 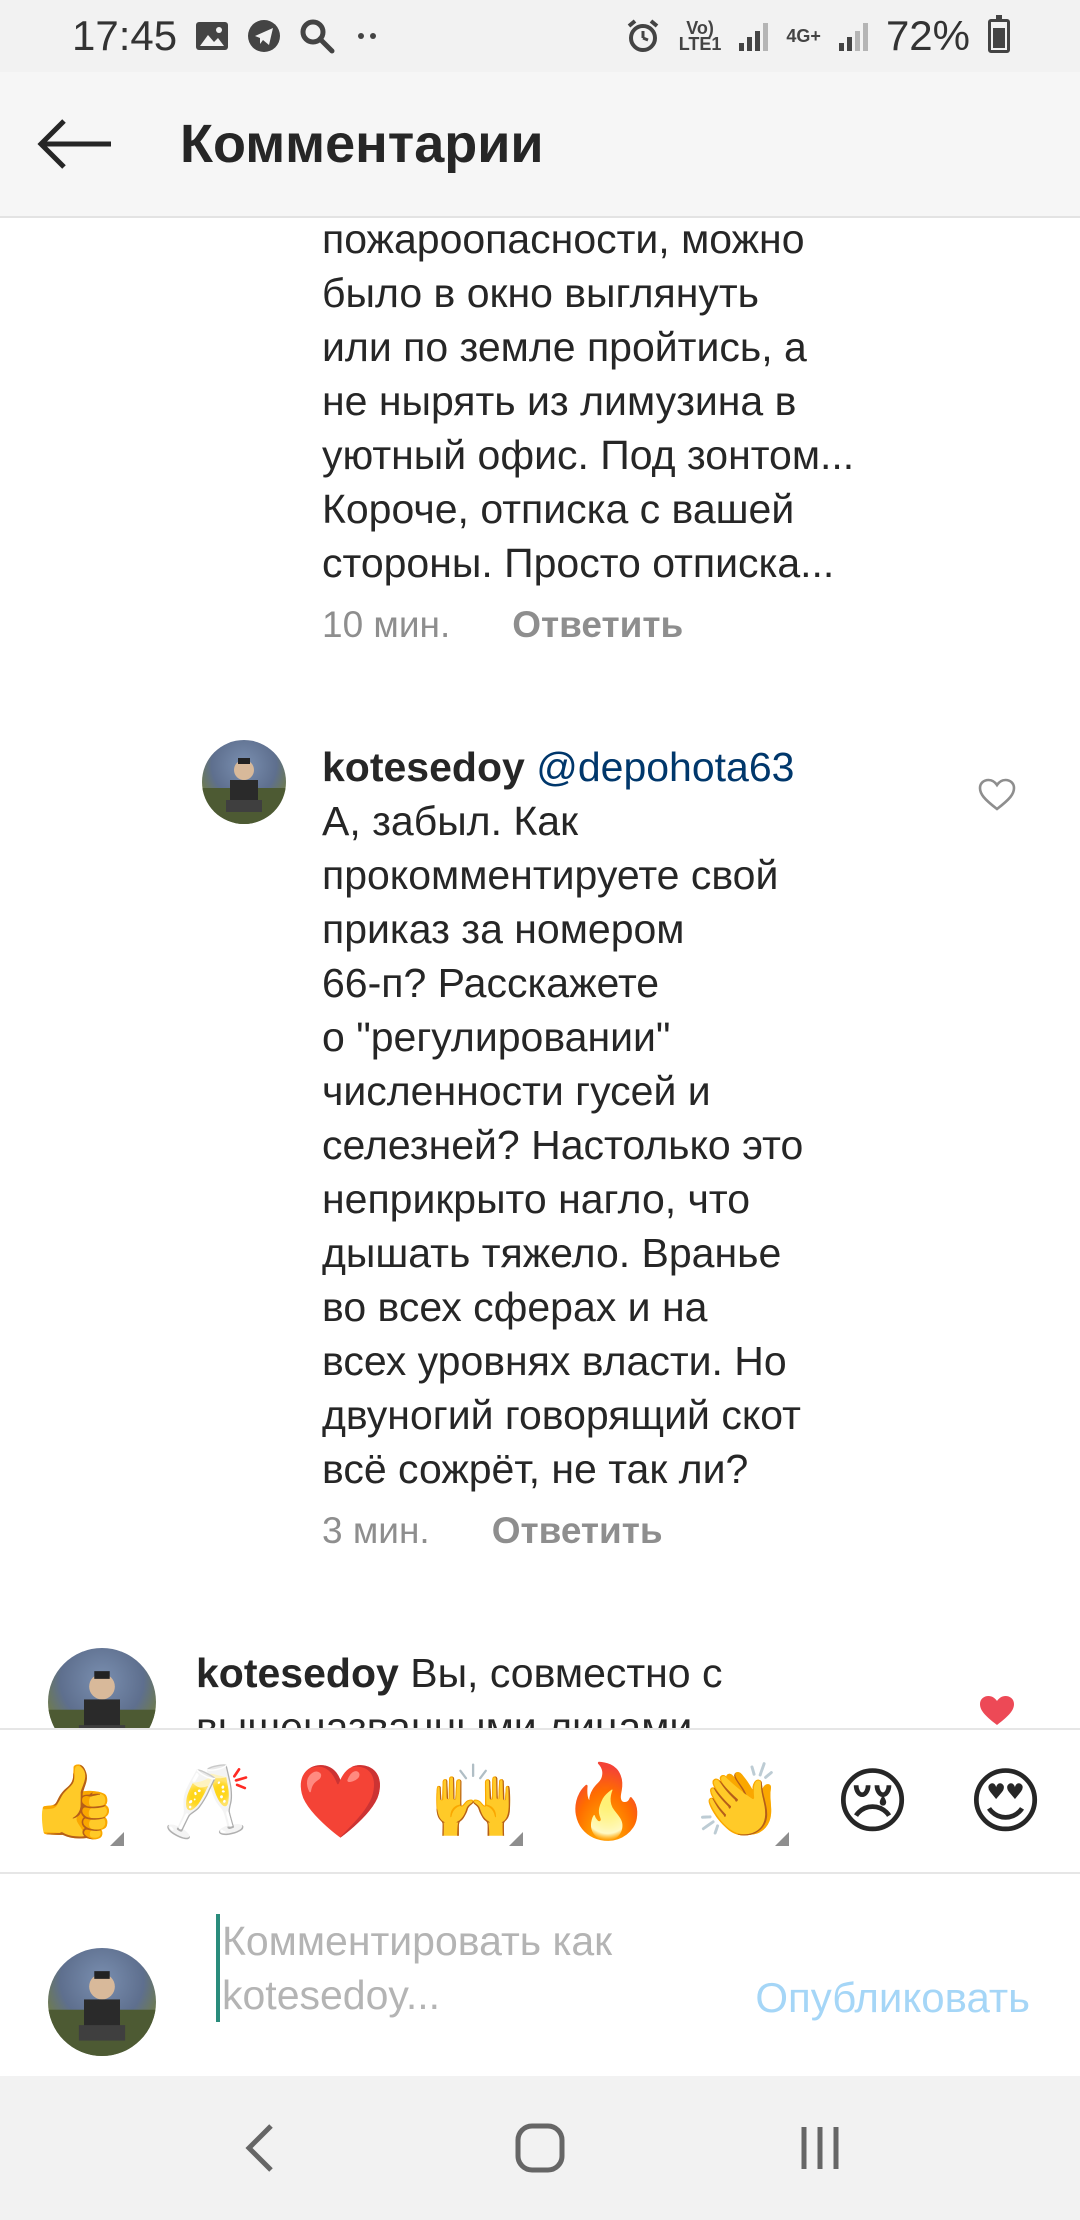 I want to click on comment-header-line: kotesedoy @depohota63, so click(x=642, y=767).